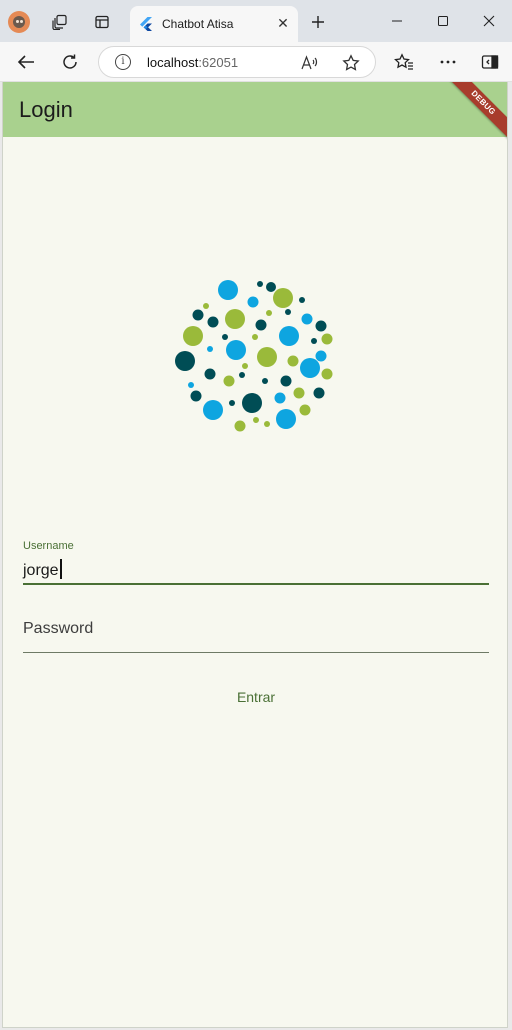 Image resolution: width=512 pixels, height=1030 pixels. Describe the element at coordinates (489, 21) in the screenshot. I see `close-window-icon` at that location.